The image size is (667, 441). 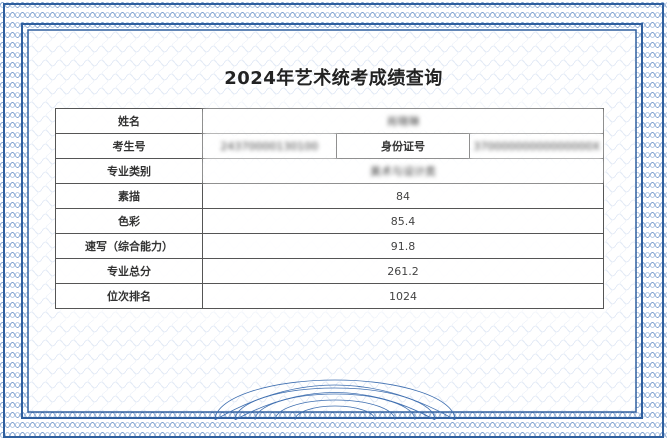 What do you see at coordinates (129, 271) in the screenshot?
I see `total-label: 专业总分` at bounding box center [129, 271].